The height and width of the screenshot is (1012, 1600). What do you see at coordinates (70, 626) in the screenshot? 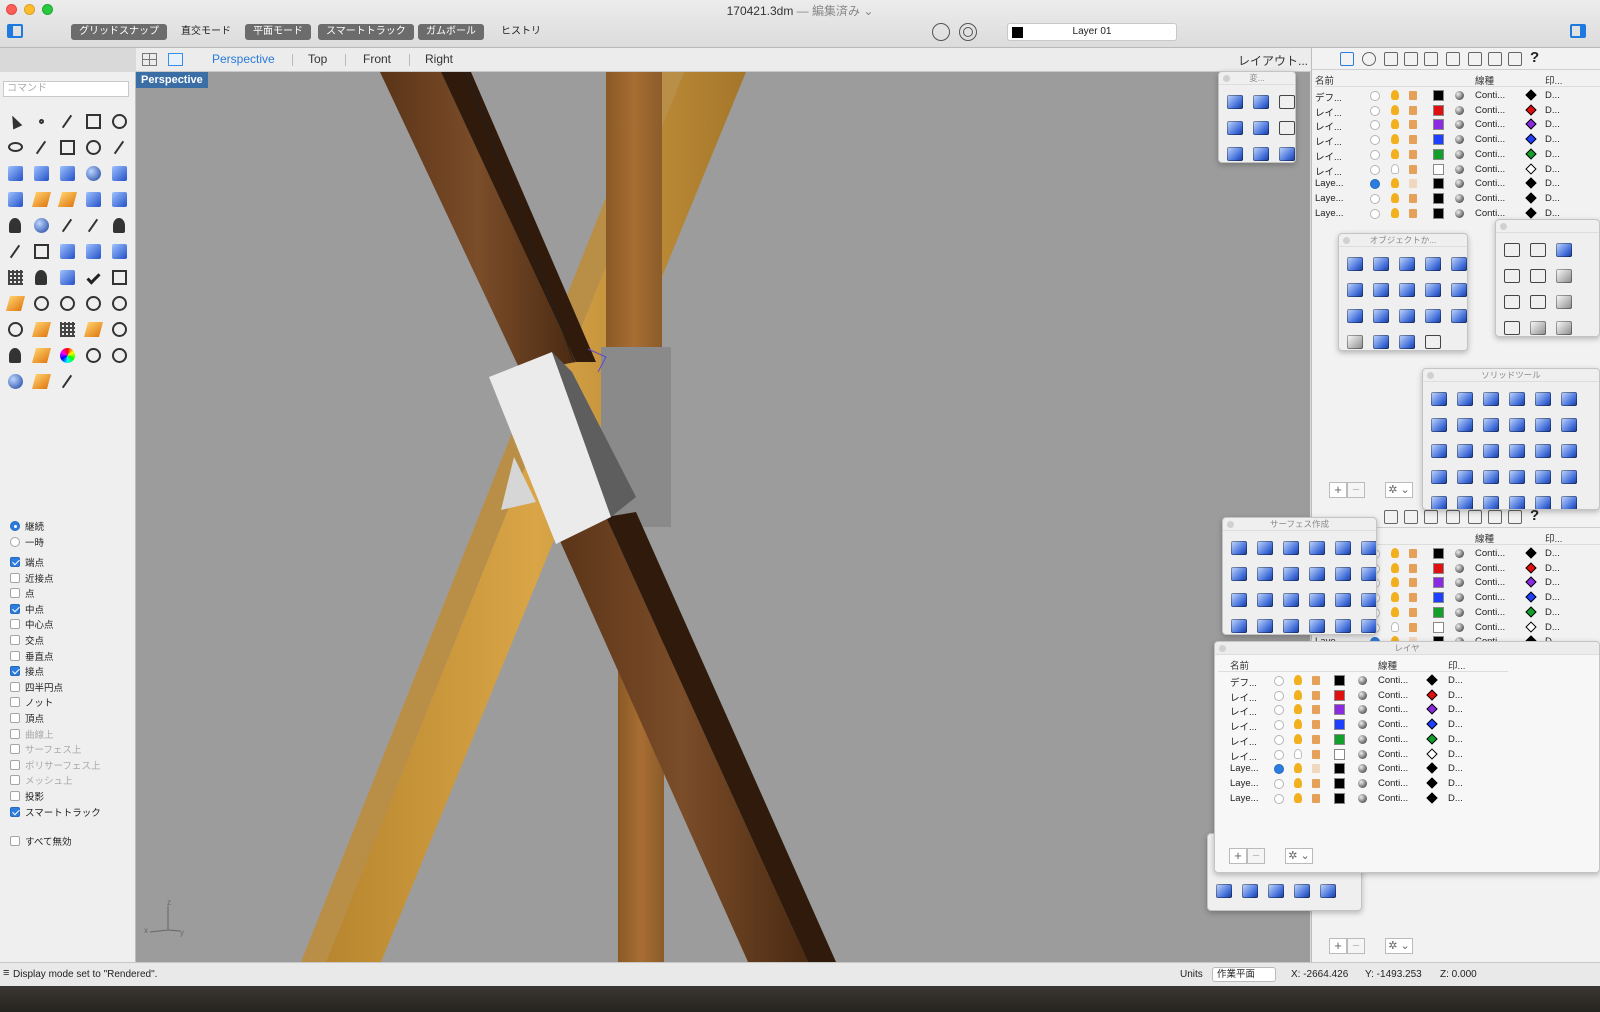
I see `osnap-checkbox: 中心点` at bounding box center [70, 626].